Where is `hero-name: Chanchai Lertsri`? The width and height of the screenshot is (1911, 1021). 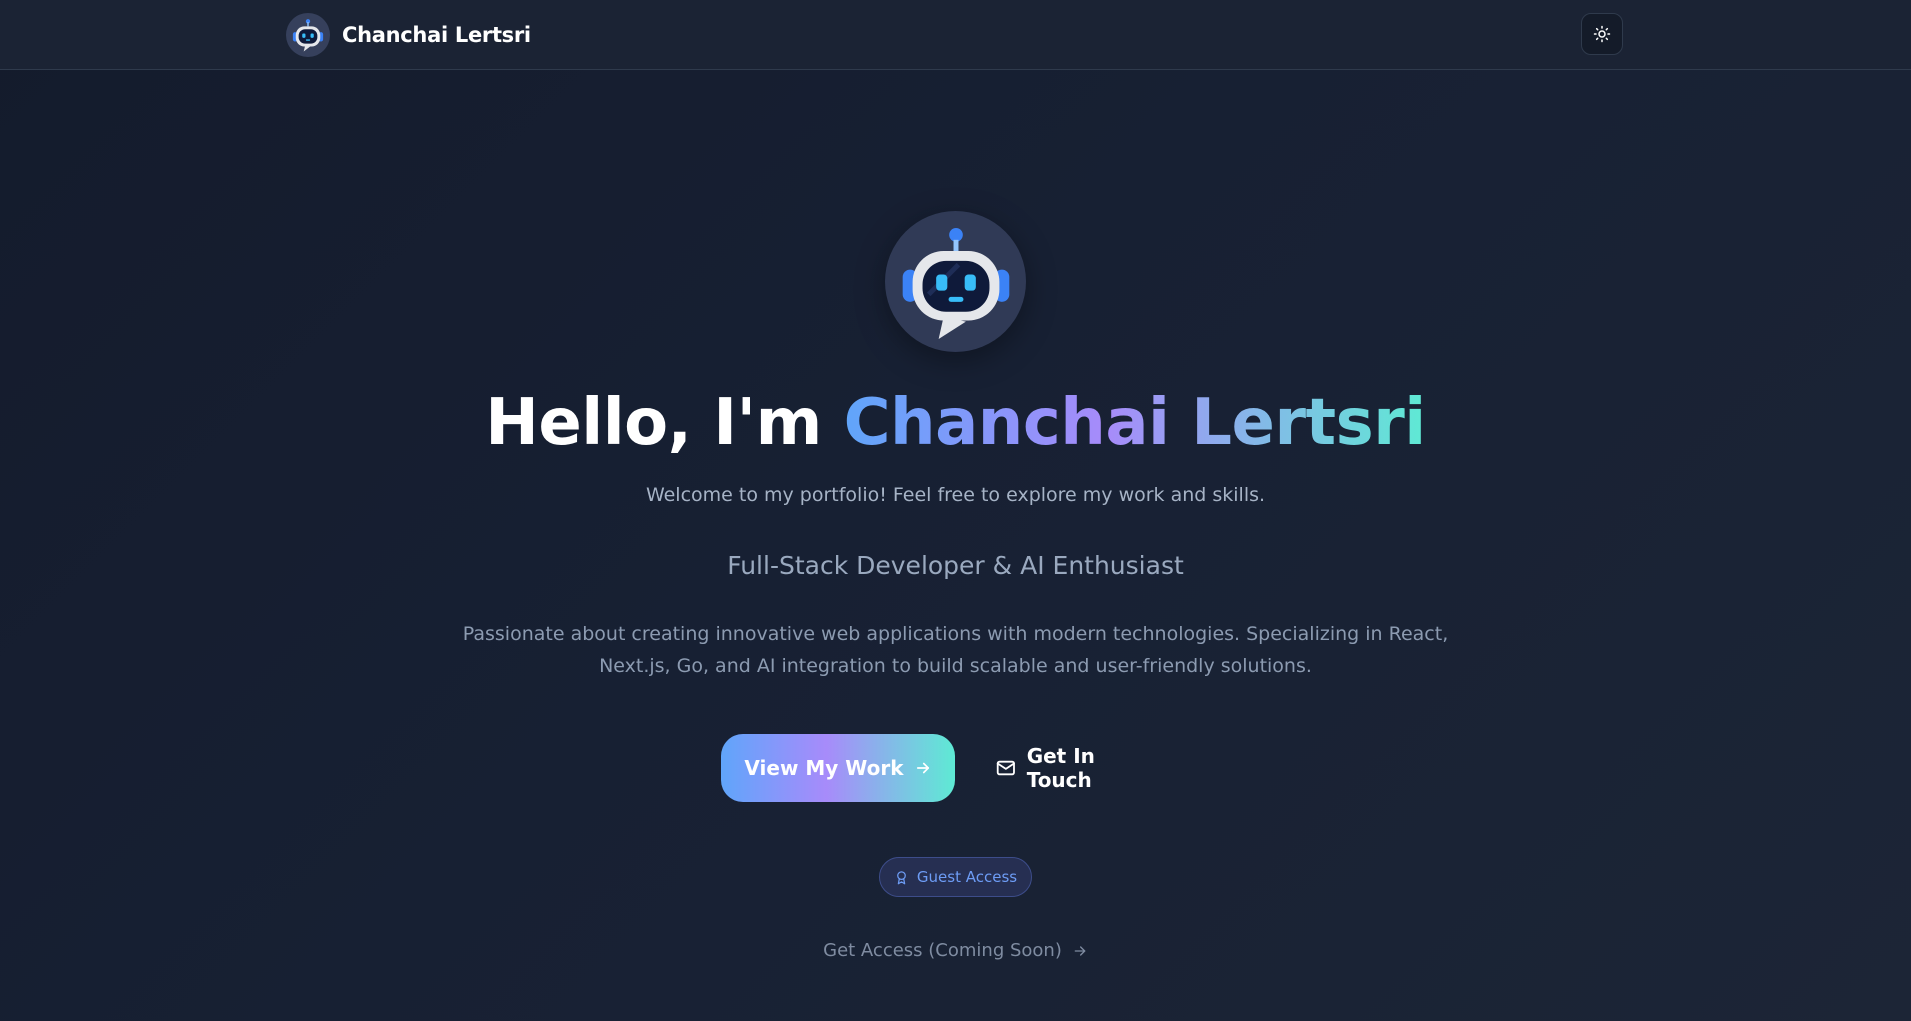
hero-name: Chanchai Lertsri is located at coordinates (1135, 423).